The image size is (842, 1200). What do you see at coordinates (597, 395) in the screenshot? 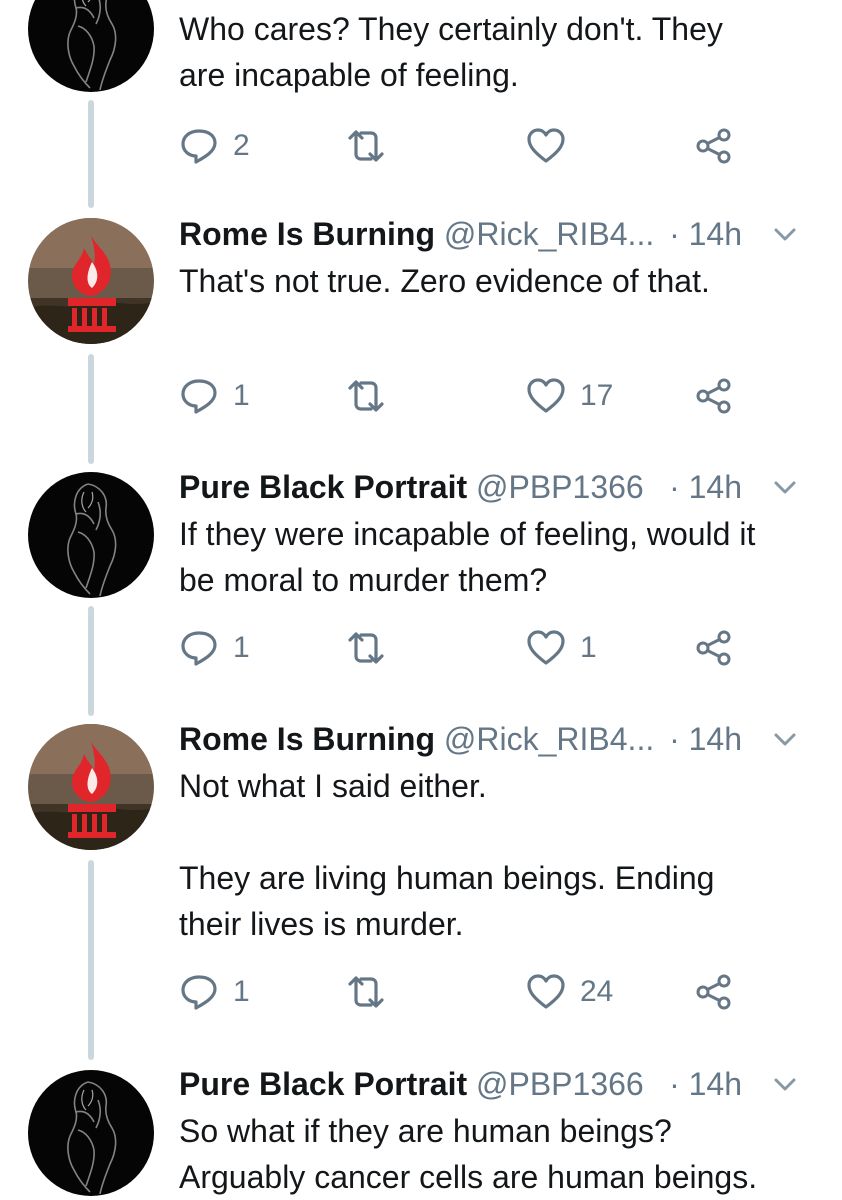
I see `like-count: 17` at bounding box center [597, 395].